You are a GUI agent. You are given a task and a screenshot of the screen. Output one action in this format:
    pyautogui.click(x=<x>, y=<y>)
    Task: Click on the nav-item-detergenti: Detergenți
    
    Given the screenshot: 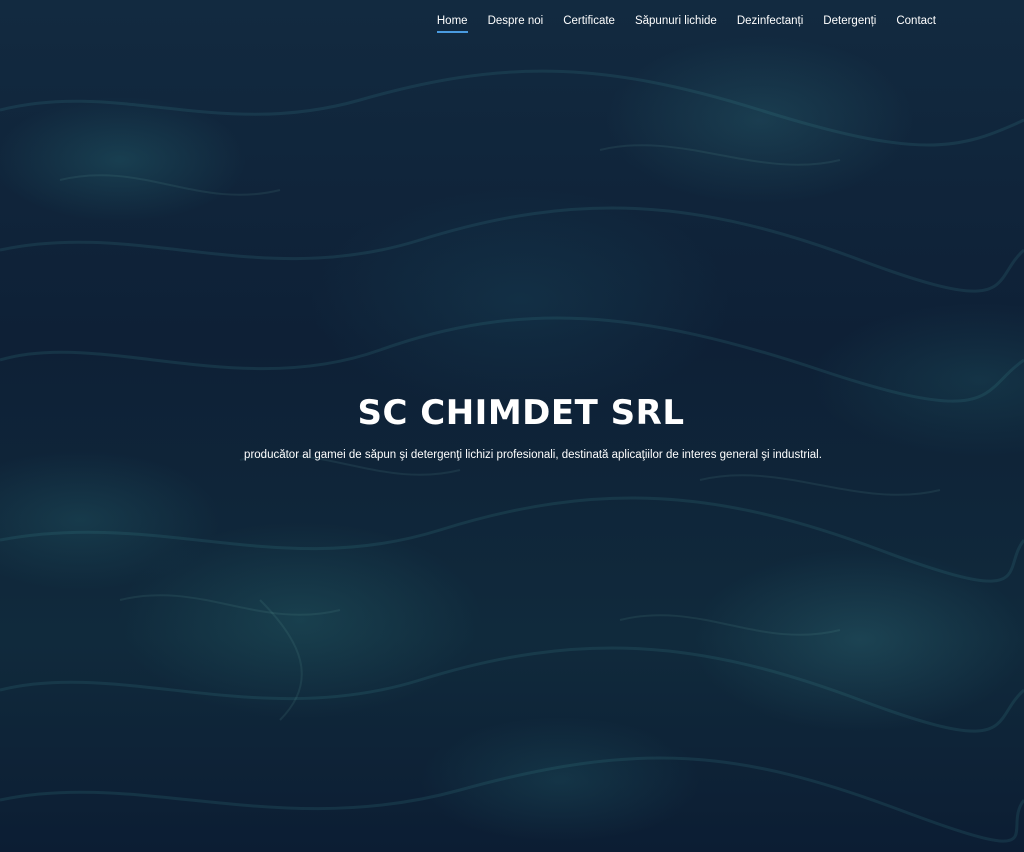 What is the action you would take?
    pyautogui.click(x=849, y=23)
    